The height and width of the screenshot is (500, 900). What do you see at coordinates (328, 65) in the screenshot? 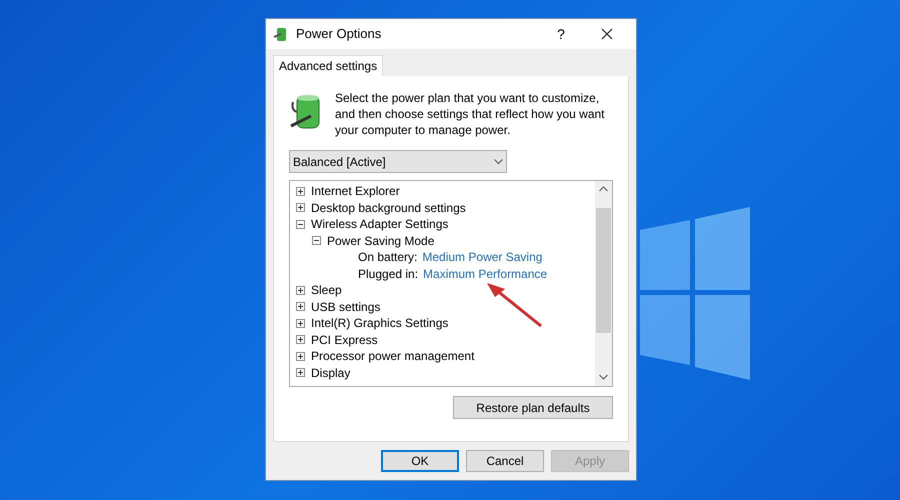
I see `tab: Advanced settings` at bounding box center [328, 65].